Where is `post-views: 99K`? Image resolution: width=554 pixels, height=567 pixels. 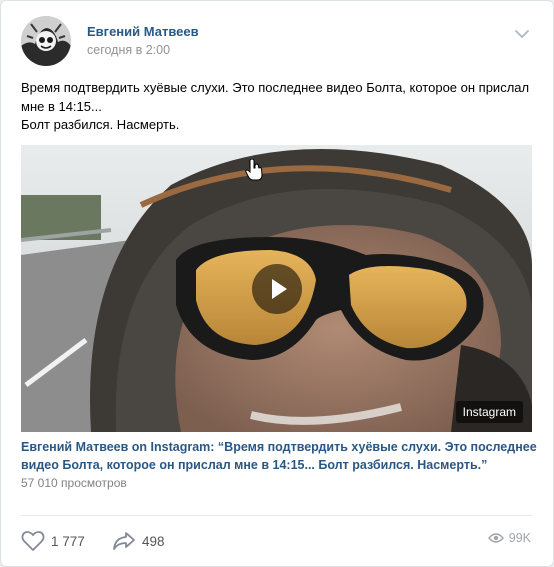
post-views: 99K is located at coordinates (509, 538).